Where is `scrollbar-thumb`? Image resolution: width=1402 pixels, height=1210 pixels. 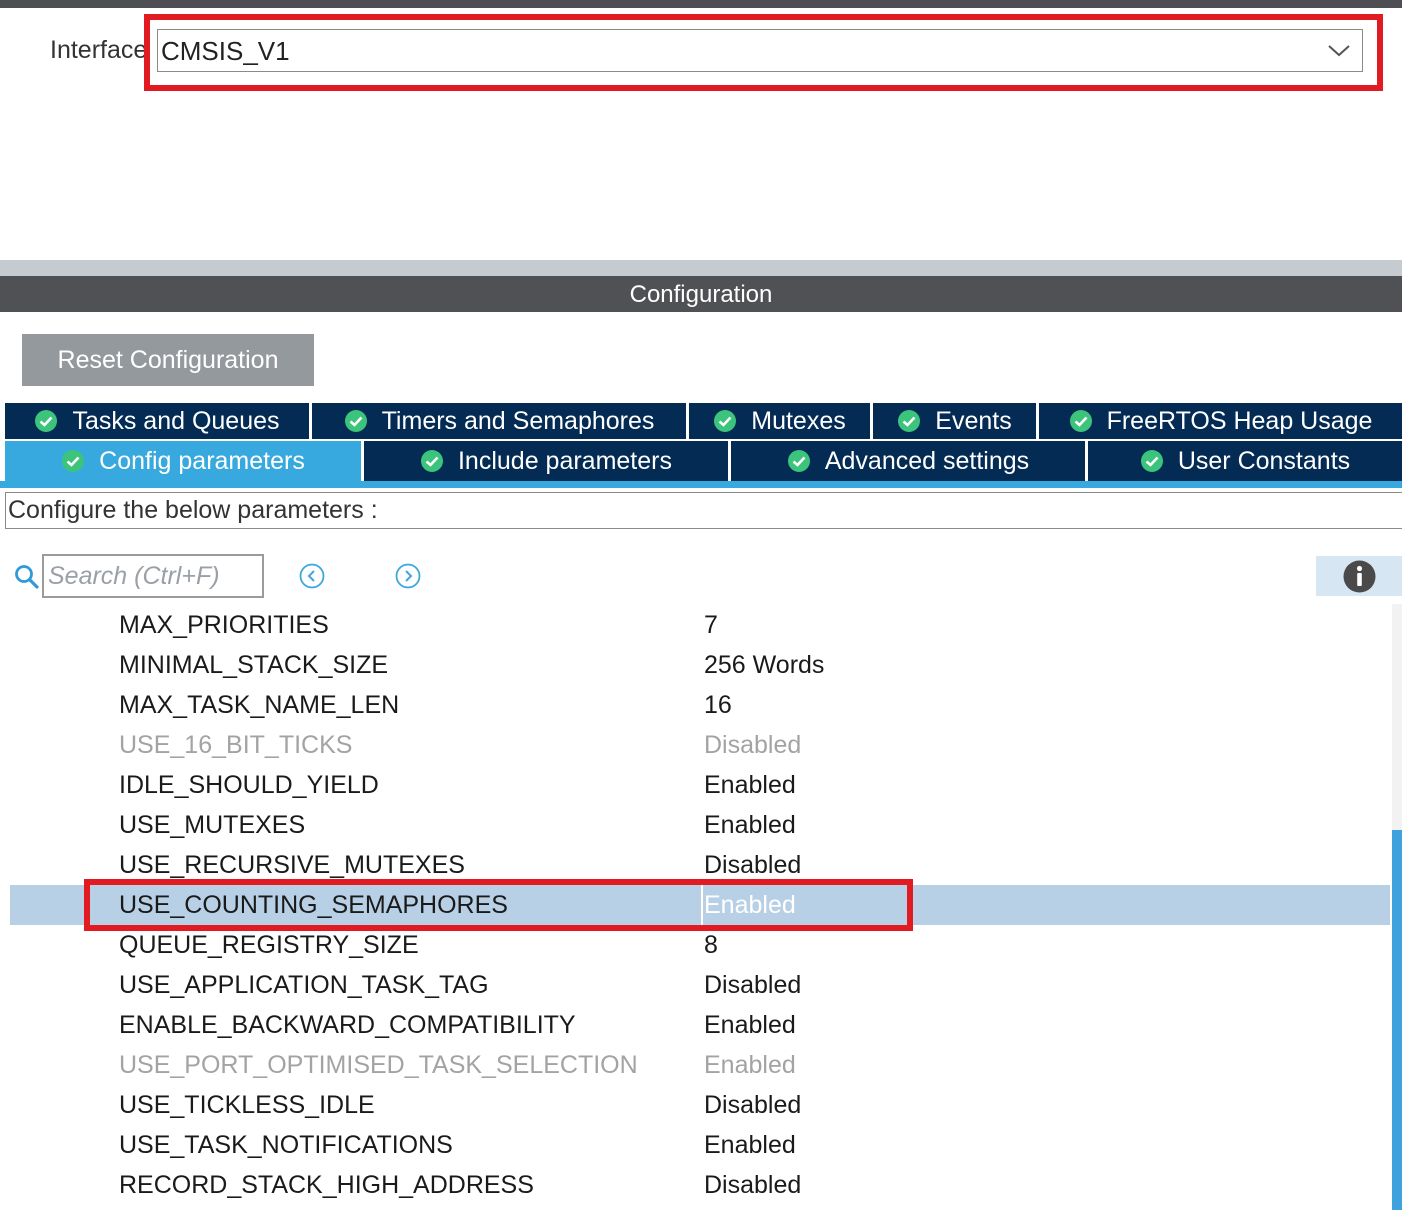
scrollbar-thumb is located at coordinates (1397, 1020).